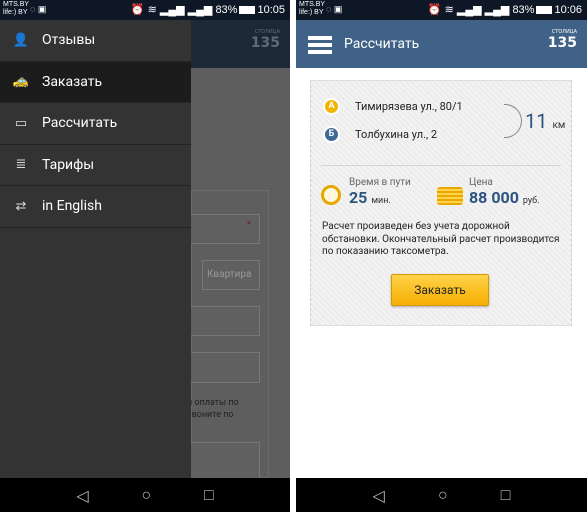  Describe the element at coordinates (450, 196) in the screenshot. I see `coins-icon` at that location.